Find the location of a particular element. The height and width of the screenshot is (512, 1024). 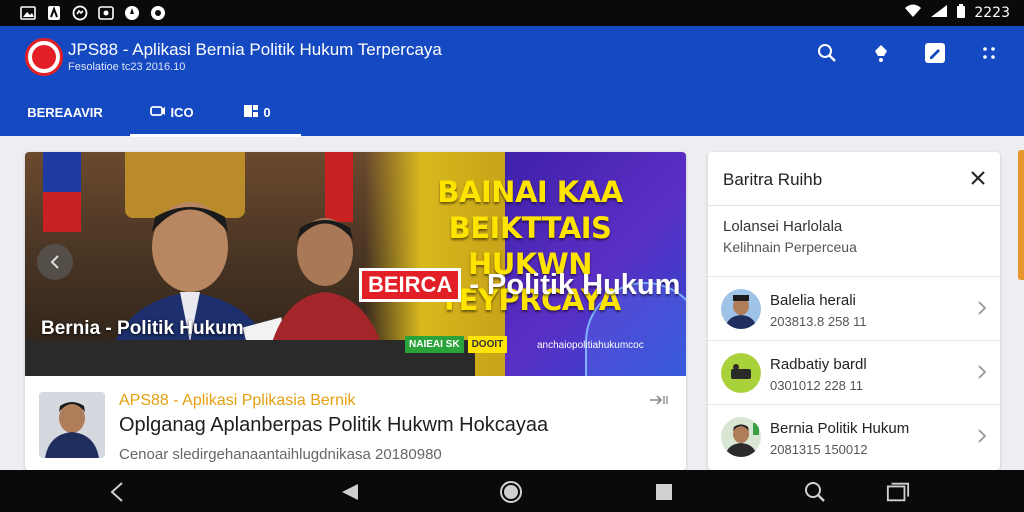

tab-video: ICO is located at coordinates (172, 112).